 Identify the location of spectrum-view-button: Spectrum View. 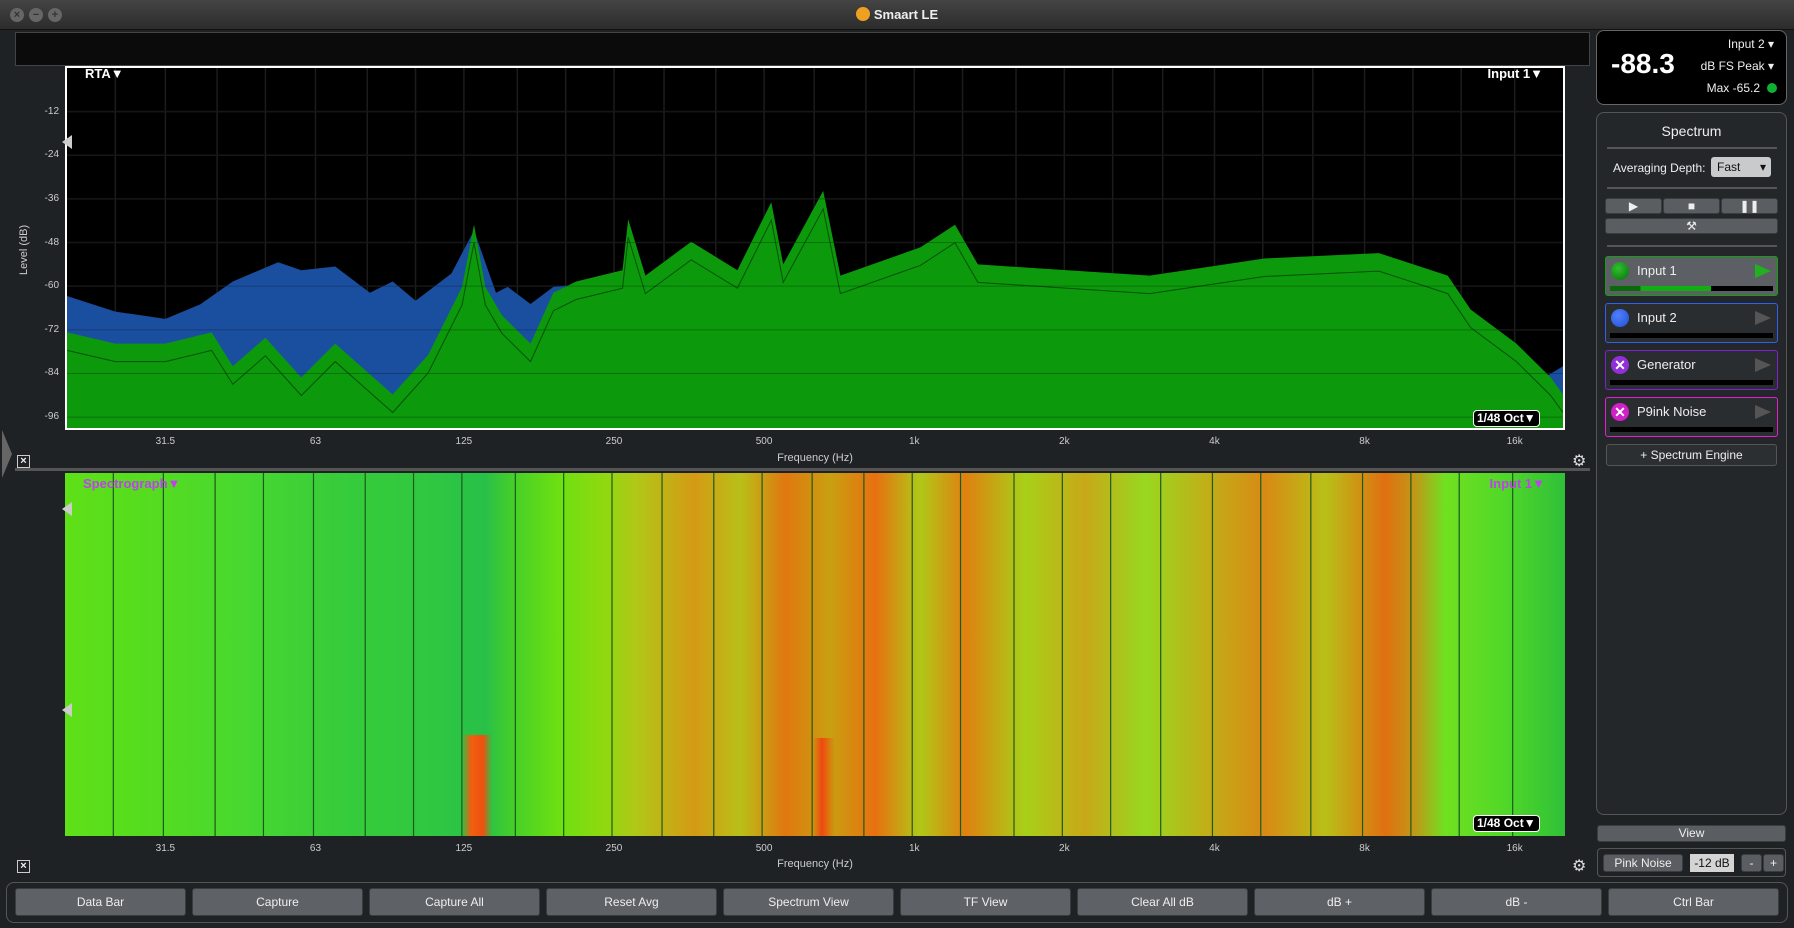
(808, 902).